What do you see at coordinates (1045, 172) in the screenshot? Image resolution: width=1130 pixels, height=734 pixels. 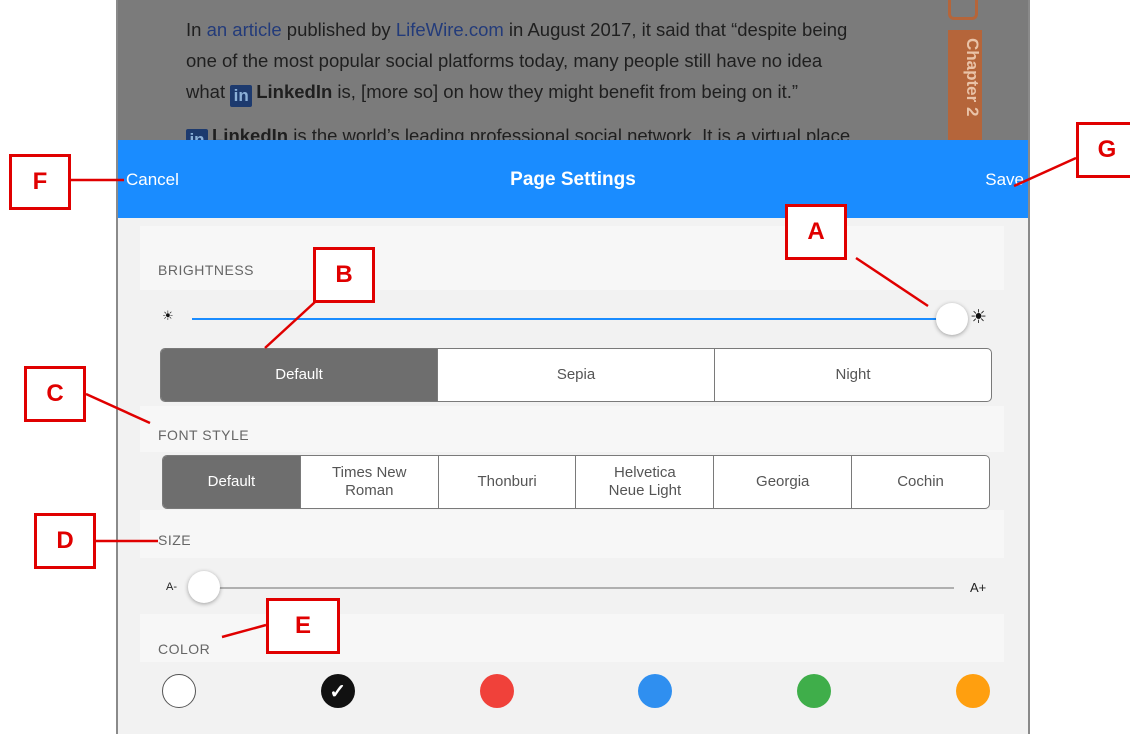 I see `leader-line-g` at bounding box center [1045, 172].